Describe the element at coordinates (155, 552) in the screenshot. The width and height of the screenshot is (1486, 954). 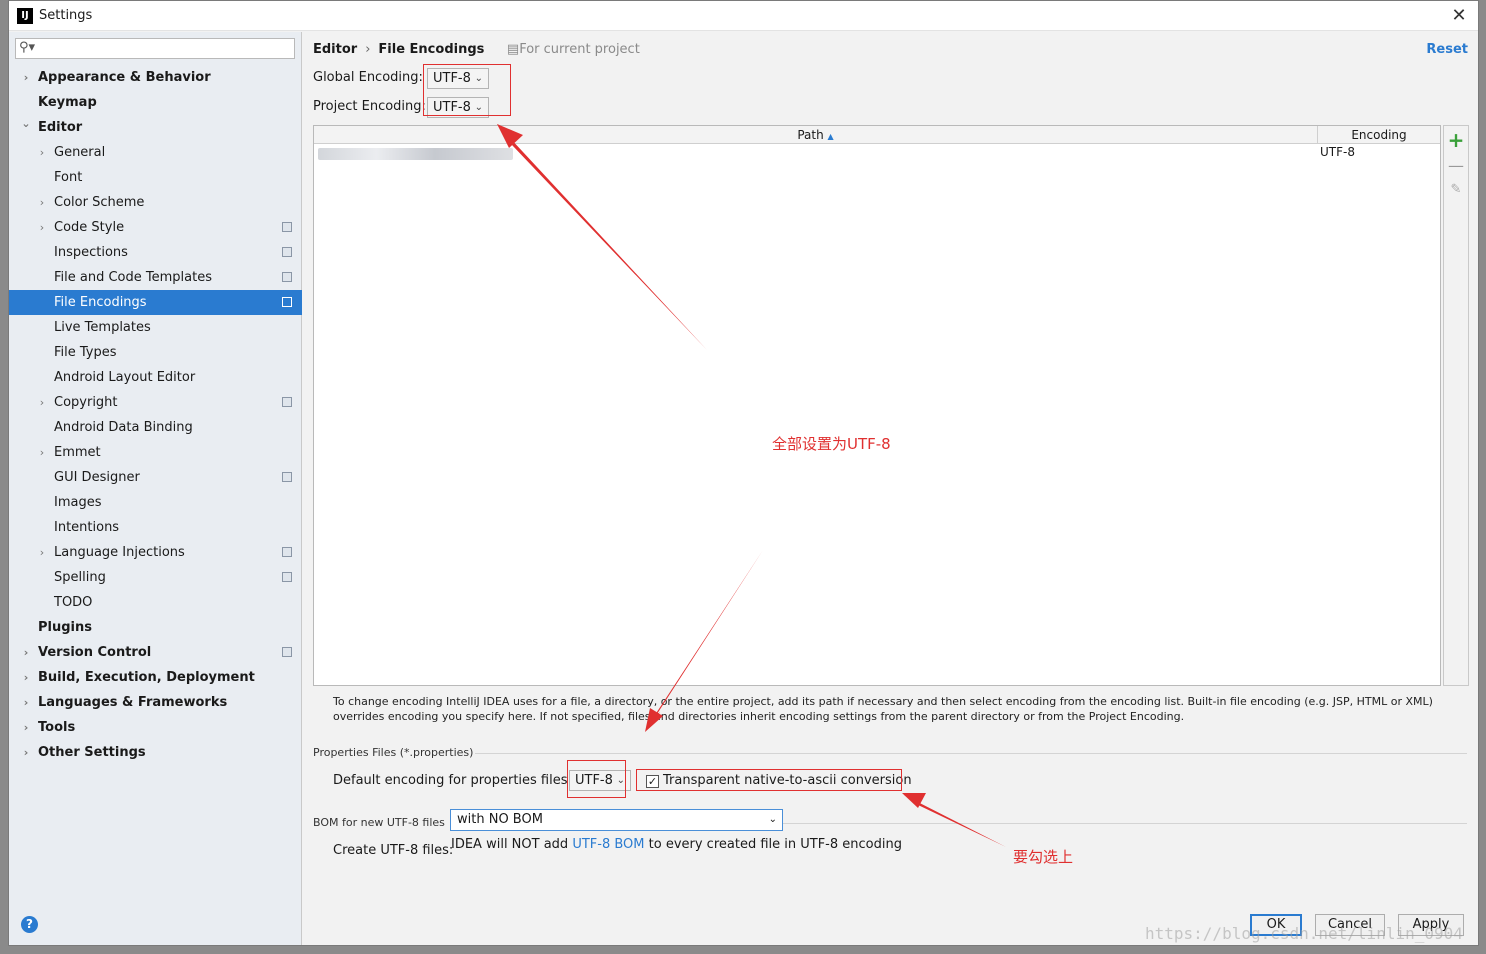
I see `sidebar-item-language-injections: › Language Injections` at that location.